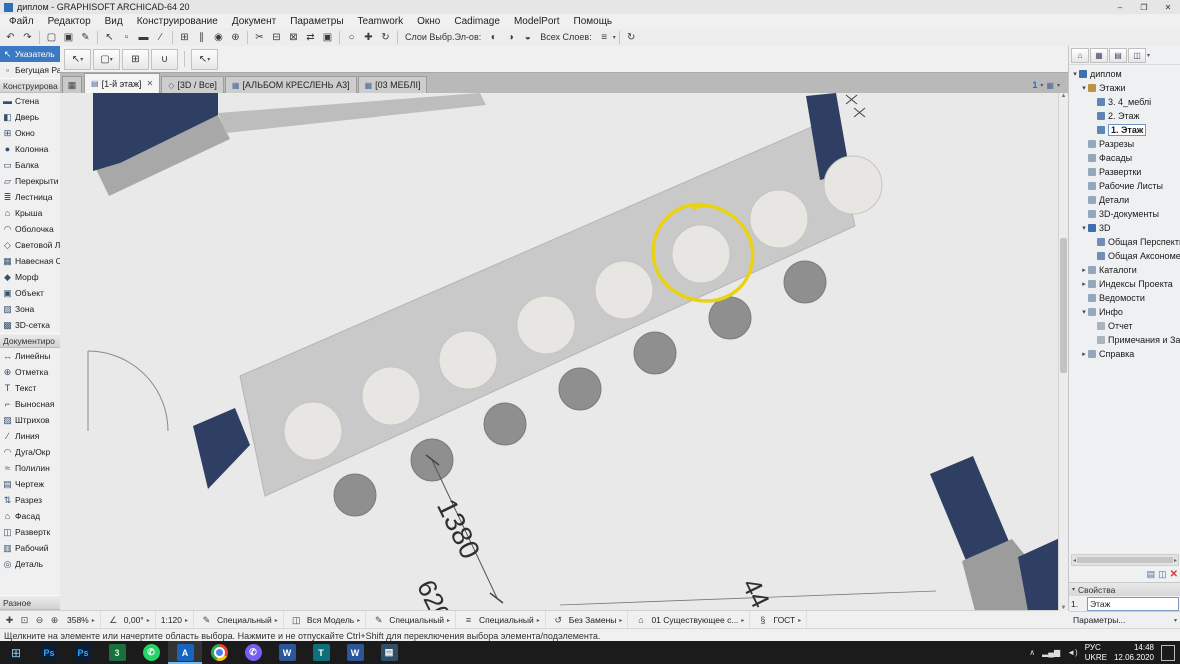 The image size is (1180, 664). What do you see at coordinates (49, 652) in the screenshot?
I see `taskbar-app-photoshop: Ps` at bounding box center [49, 652].